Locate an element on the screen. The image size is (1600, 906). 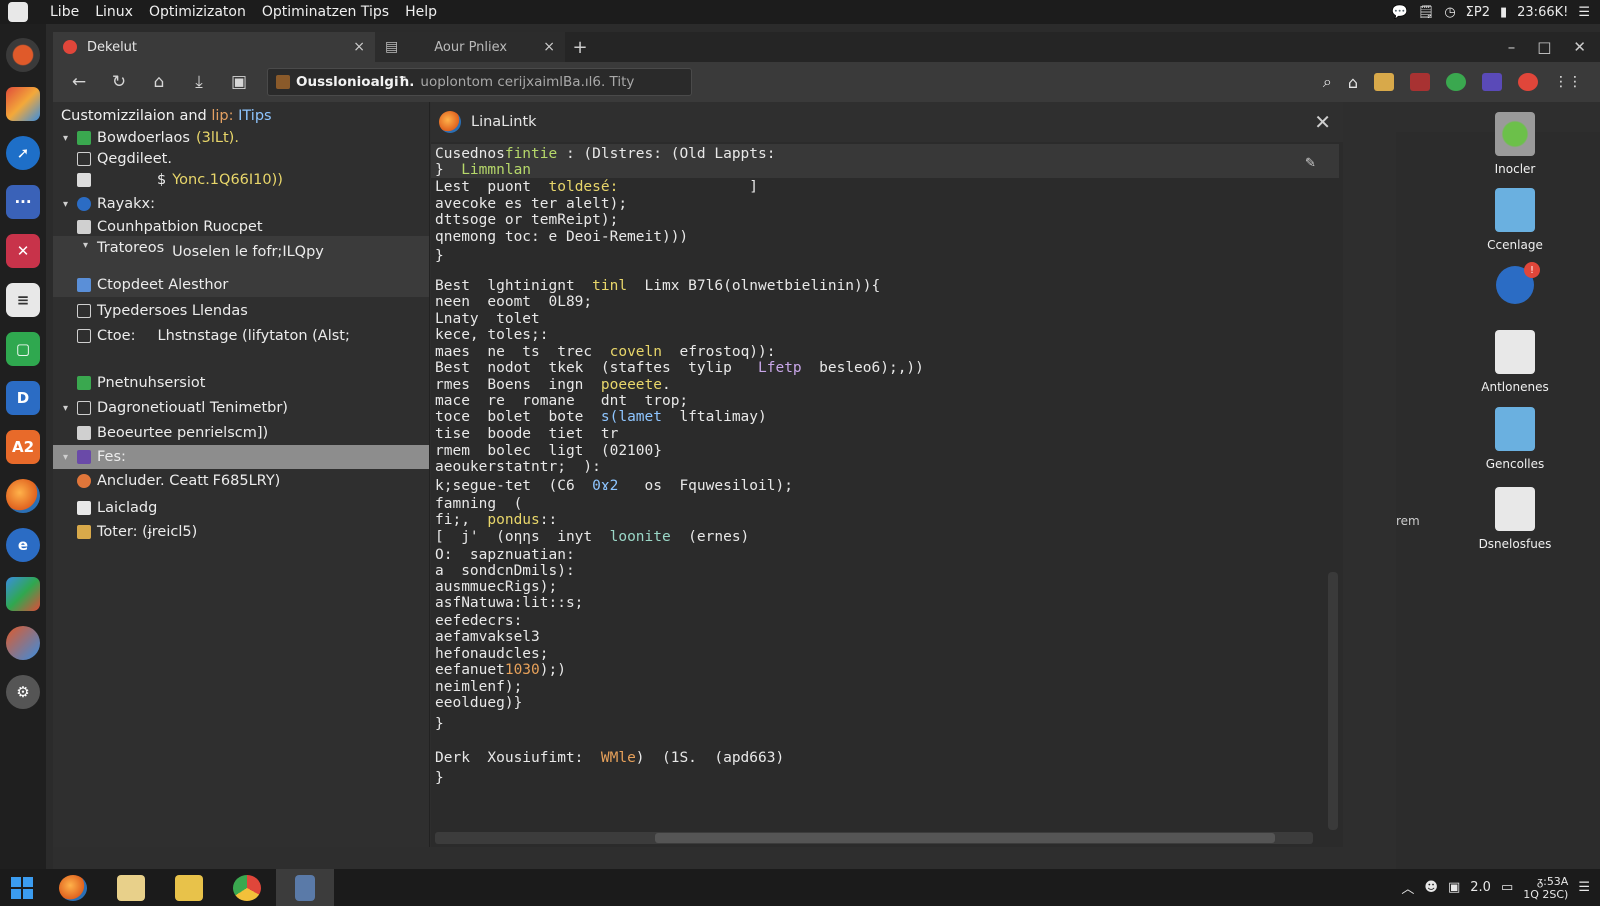
code-token: :s; is located at coordinates (570, 603).